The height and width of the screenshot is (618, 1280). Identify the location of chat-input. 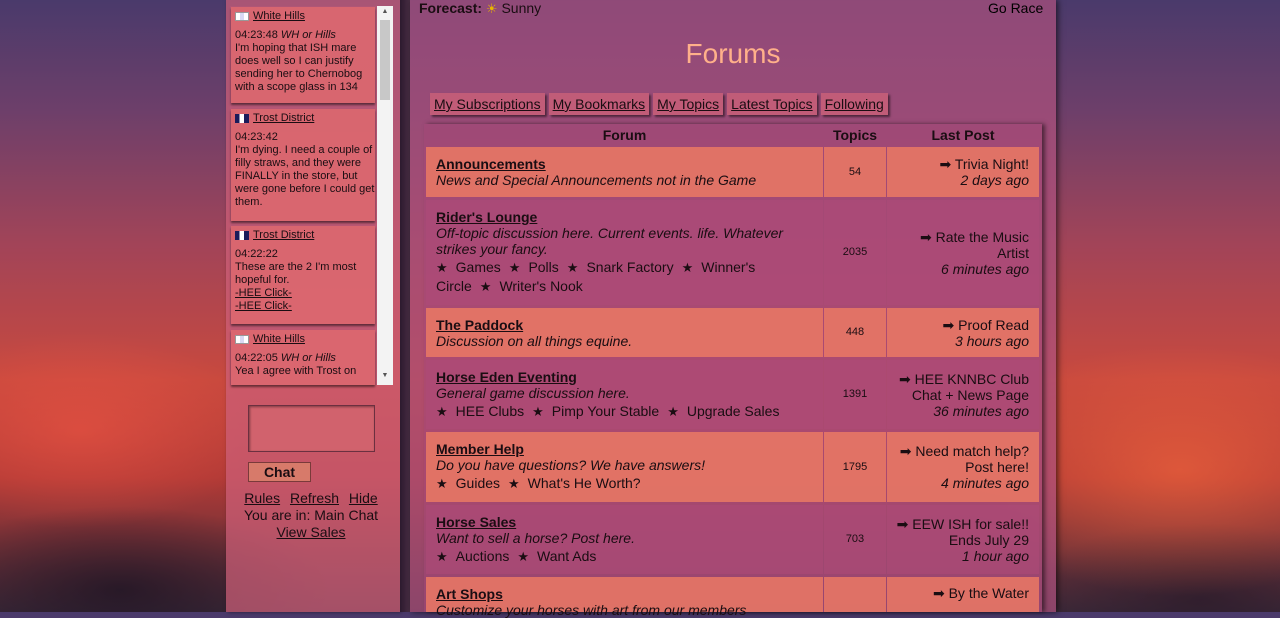
(311, 428).